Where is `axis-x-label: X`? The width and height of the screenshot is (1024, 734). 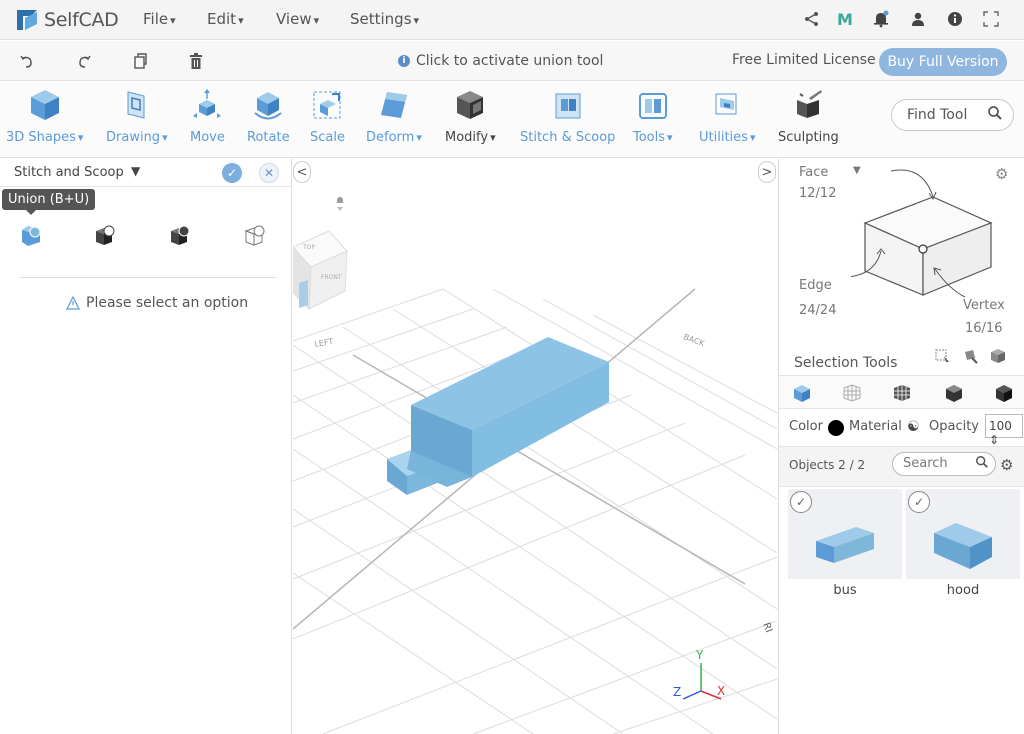 axis-x-label: X is located at coordinates (721, 691).